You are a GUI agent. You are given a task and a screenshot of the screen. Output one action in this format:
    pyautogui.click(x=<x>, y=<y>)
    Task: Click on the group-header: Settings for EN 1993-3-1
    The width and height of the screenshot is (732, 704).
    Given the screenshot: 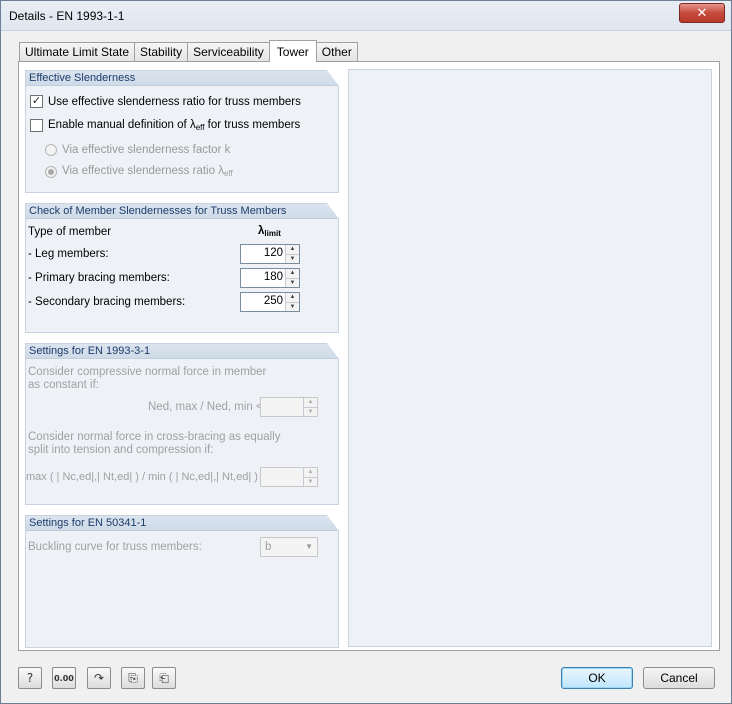 What is the action you would take?
    pyautogui.click(x=182, y=351)
    